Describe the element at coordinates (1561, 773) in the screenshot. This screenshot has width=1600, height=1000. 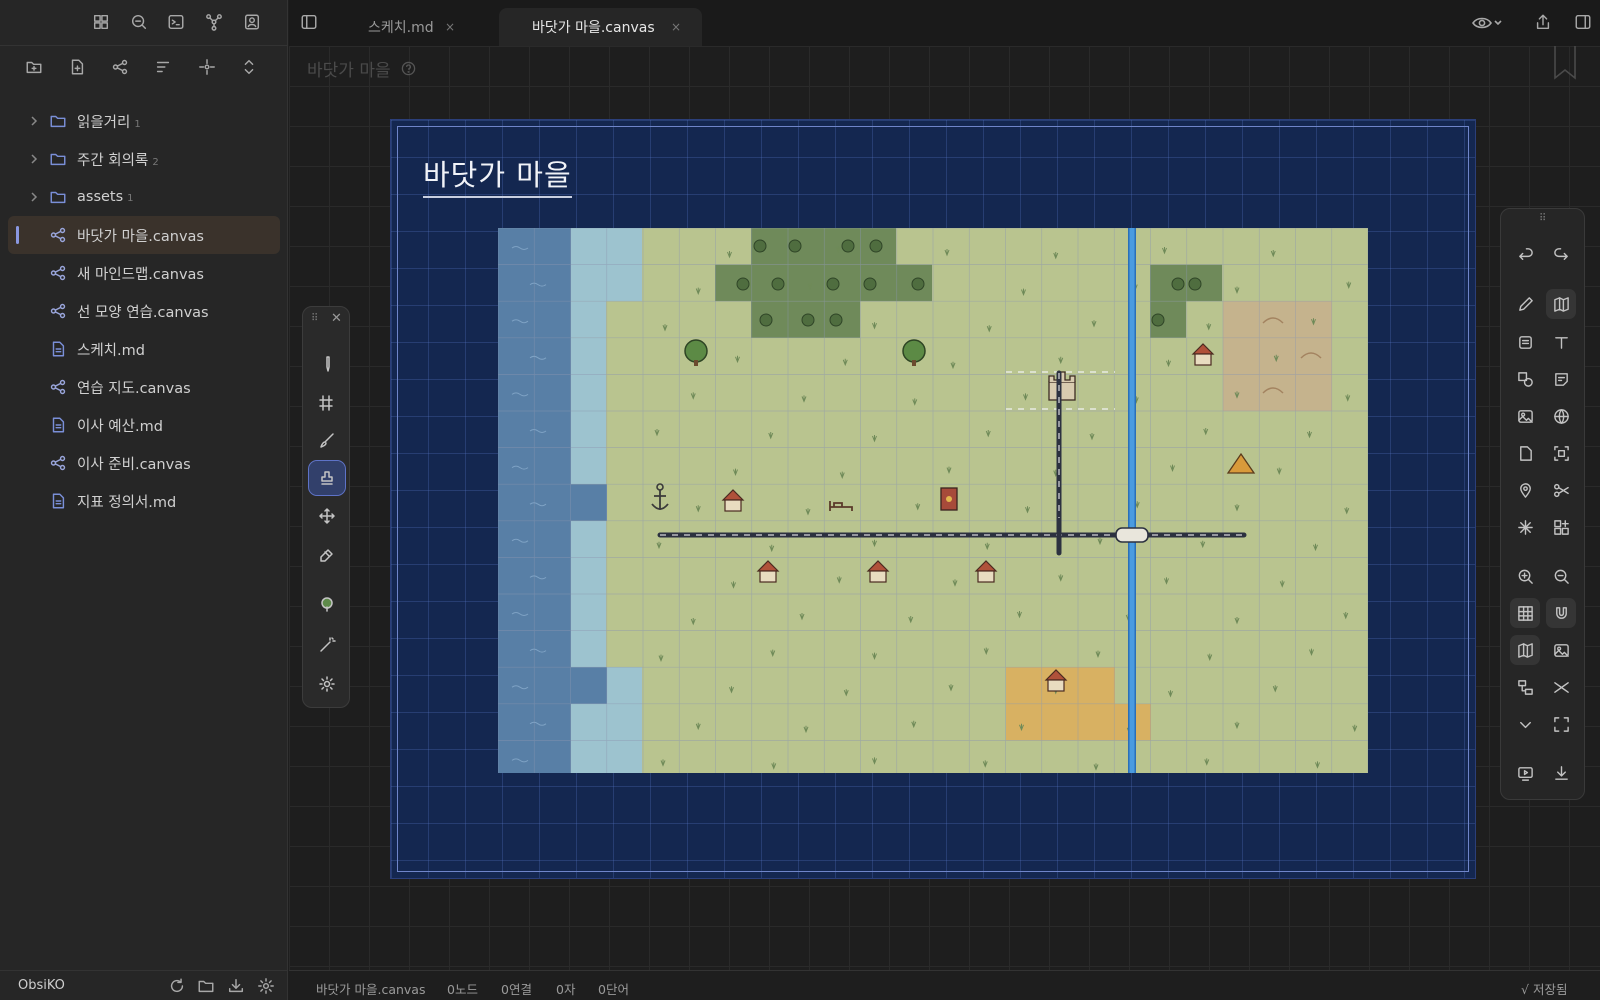
I see `export-icon` at that location.